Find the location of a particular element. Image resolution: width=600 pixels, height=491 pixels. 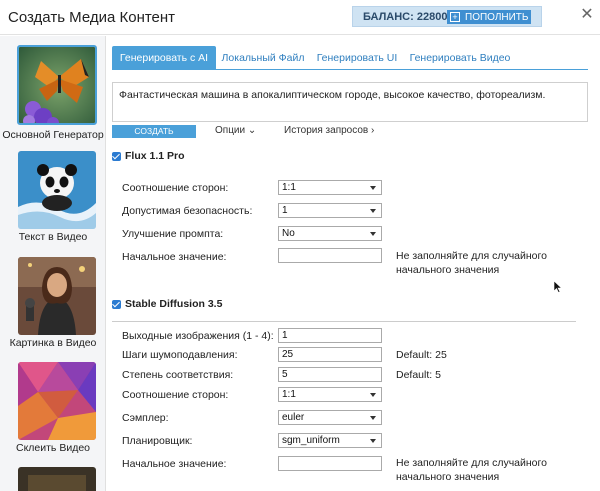

create-button: СОЗДАТЬ is located at coordinates (154, 131).